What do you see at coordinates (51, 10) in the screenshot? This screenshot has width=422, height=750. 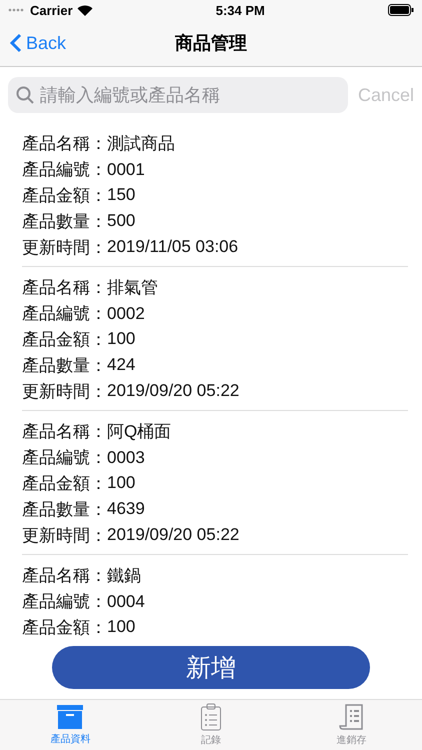 I see `carrier-name: Carrier` at bounding box center [51, 10].